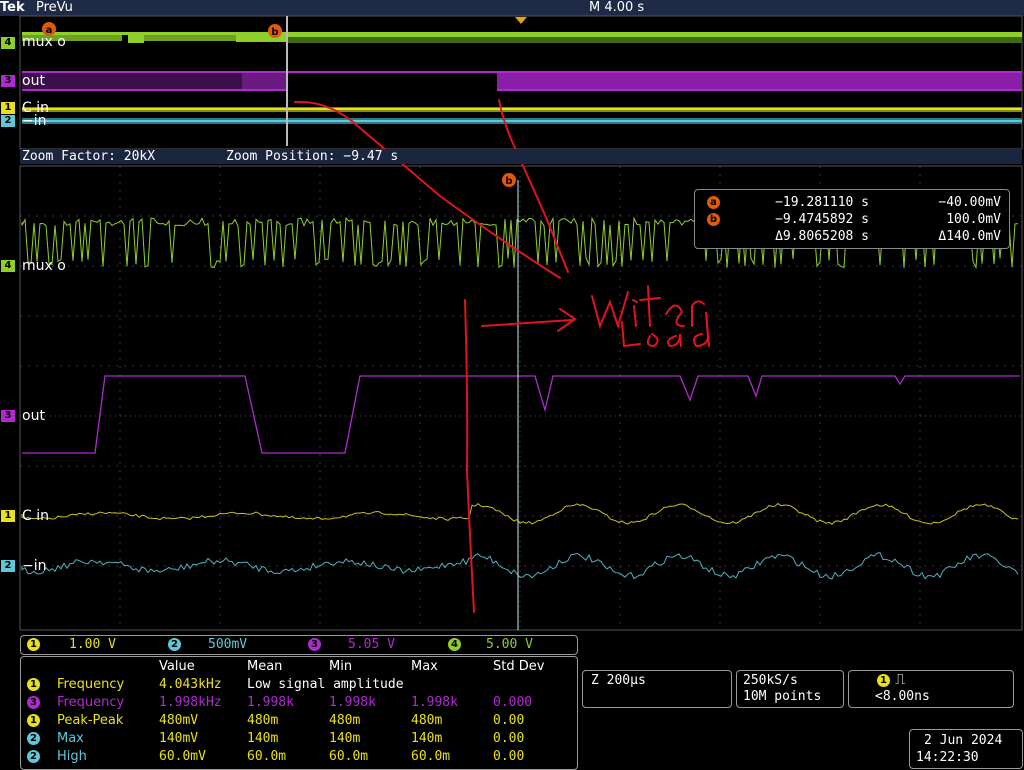  What do you see at coordinates (299, 756) in the screenshot?
I see `table-row: 2 High 60.0mV 60.0m 60.0m 60.0m 0.00` at bounding box center [299, 756].